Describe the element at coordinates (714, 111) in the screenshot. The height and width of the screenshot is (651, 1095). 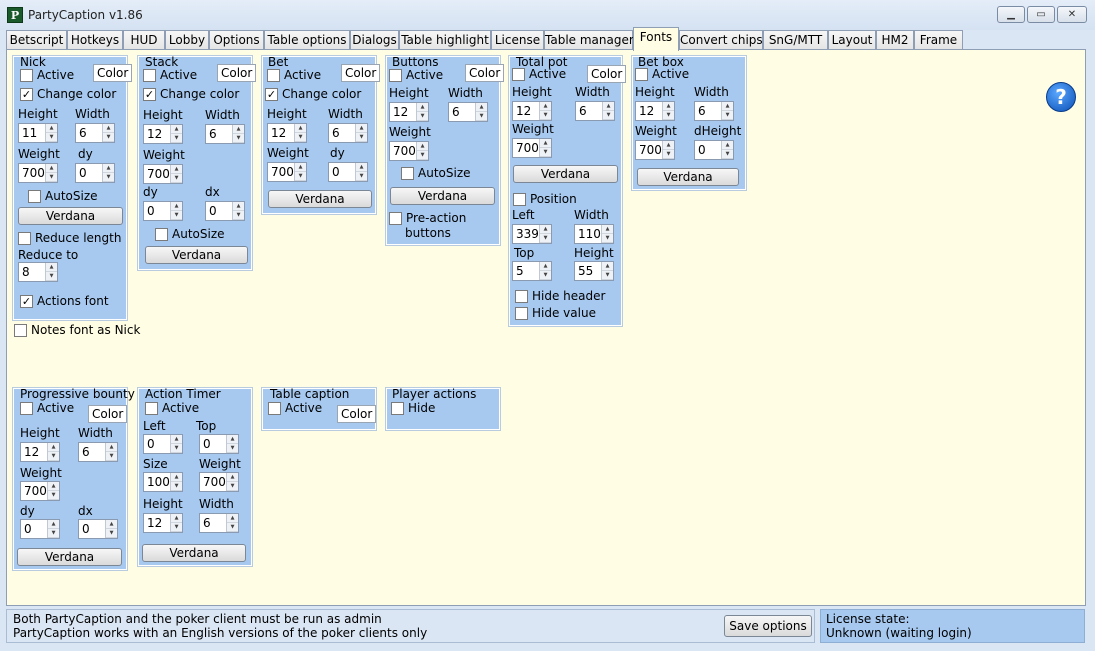
I see `bet-box-width-spinner: 6 ▲ ▼` at that location.